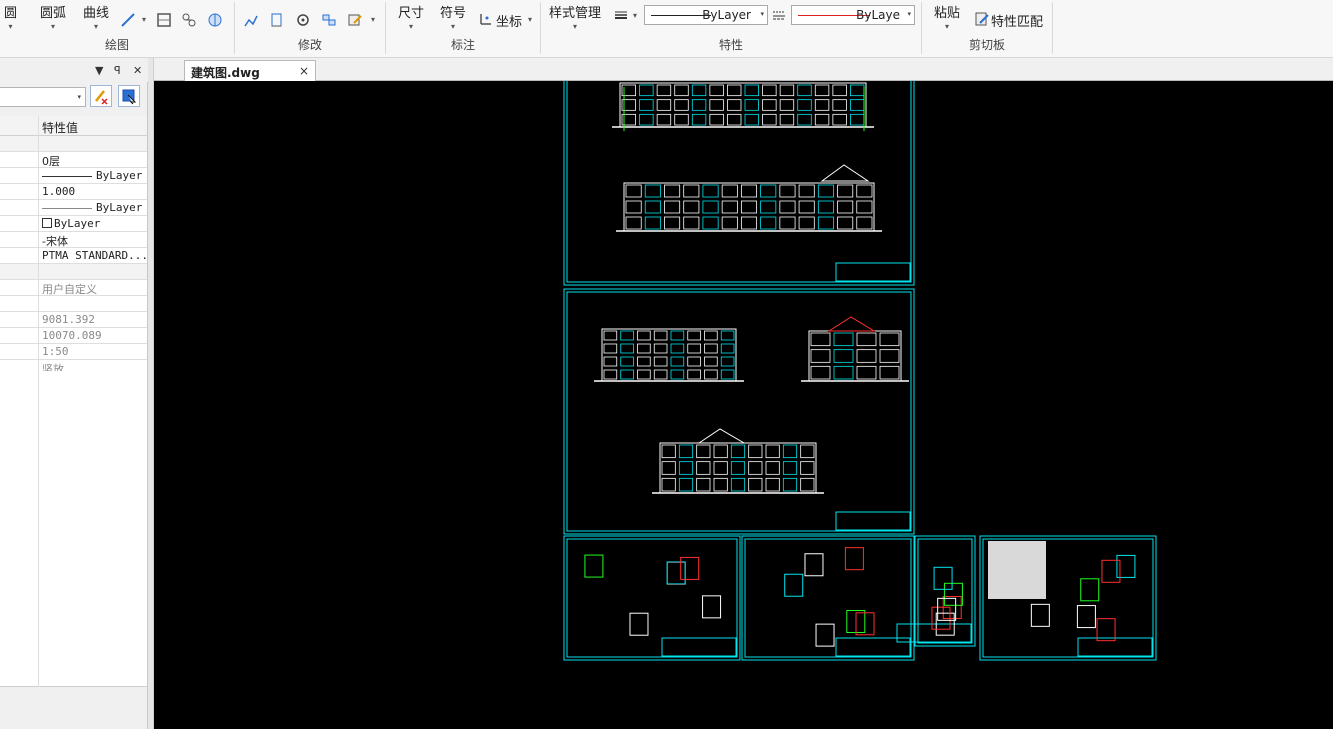 The width and height of the screenshot is (1333, 729). I want to click on boundary-icon, so click(215, 20).